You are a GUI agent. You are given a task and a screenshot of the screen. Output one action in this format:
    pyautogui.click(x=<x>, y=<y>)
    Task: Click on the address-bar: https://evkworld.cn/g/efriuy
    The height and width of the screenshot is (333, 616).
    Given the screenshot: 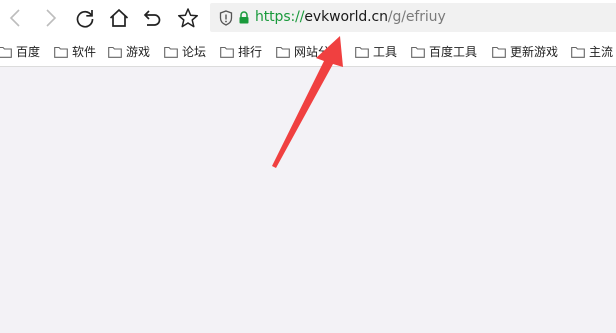 What is the action you would take?
    pyautogui.click(x=413, y=17)
    